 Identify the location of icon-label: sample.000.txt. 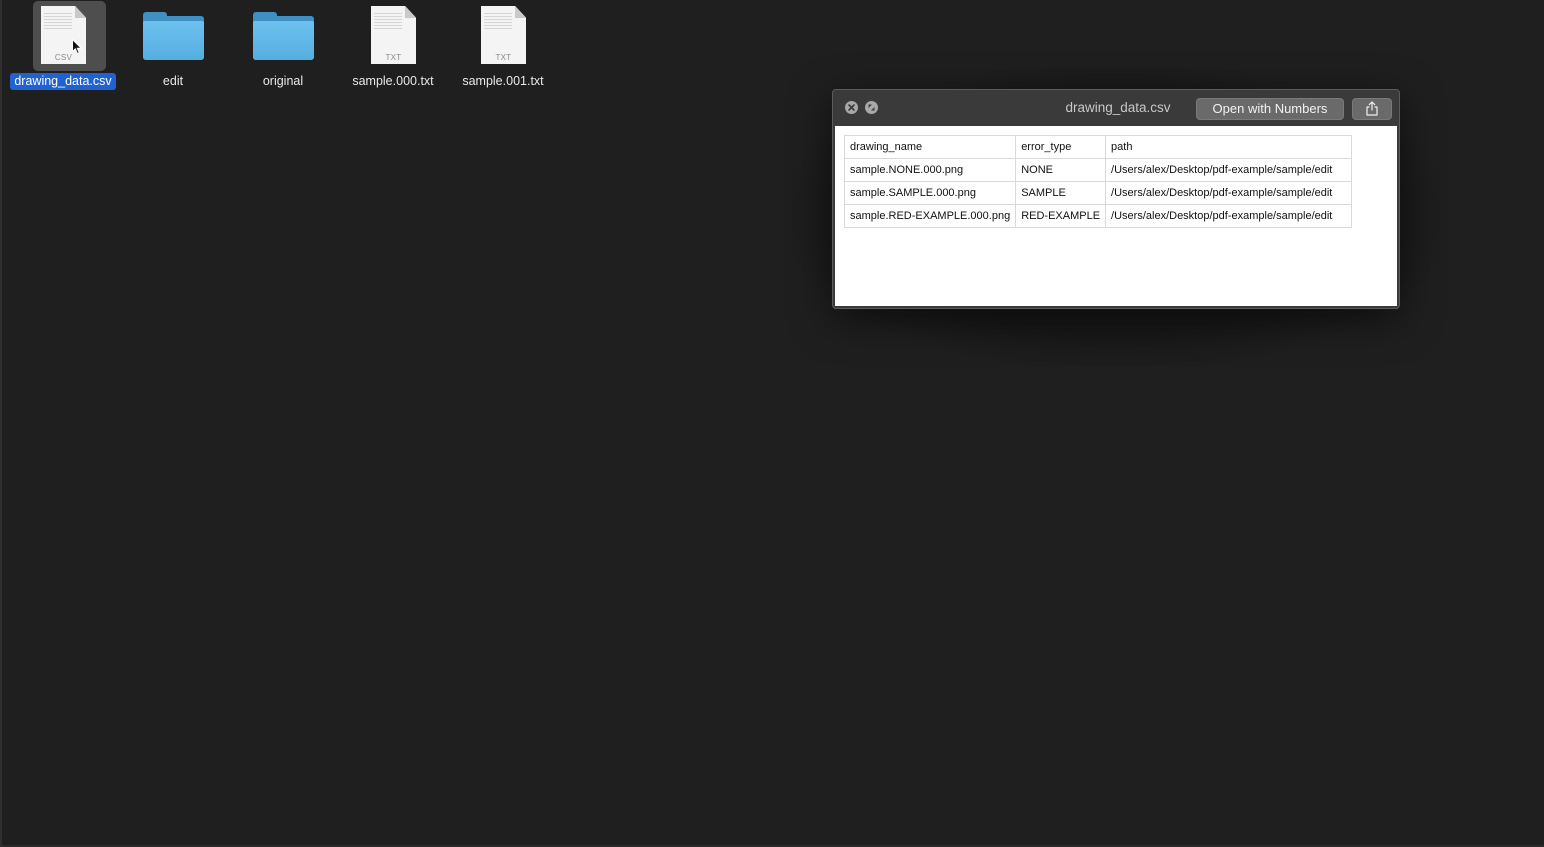
(393, 81).